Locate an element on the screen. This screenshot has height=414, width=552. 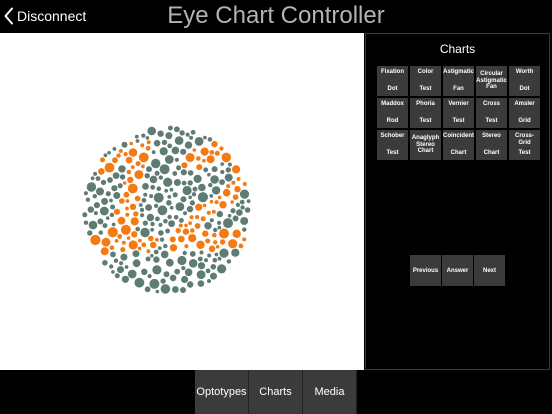
chart-button-amsler-grid: Amsler Grid is located at coordinates (524, 113).